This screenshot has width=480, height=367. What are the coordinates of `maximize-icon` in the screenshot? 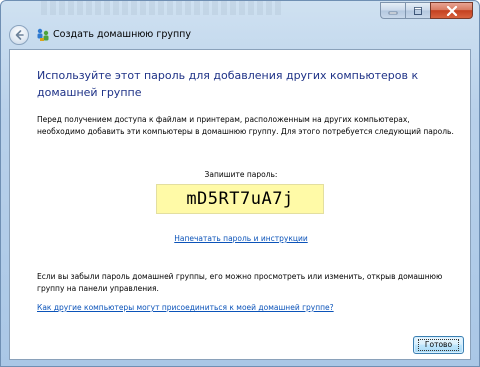 It's located at (418, 10).